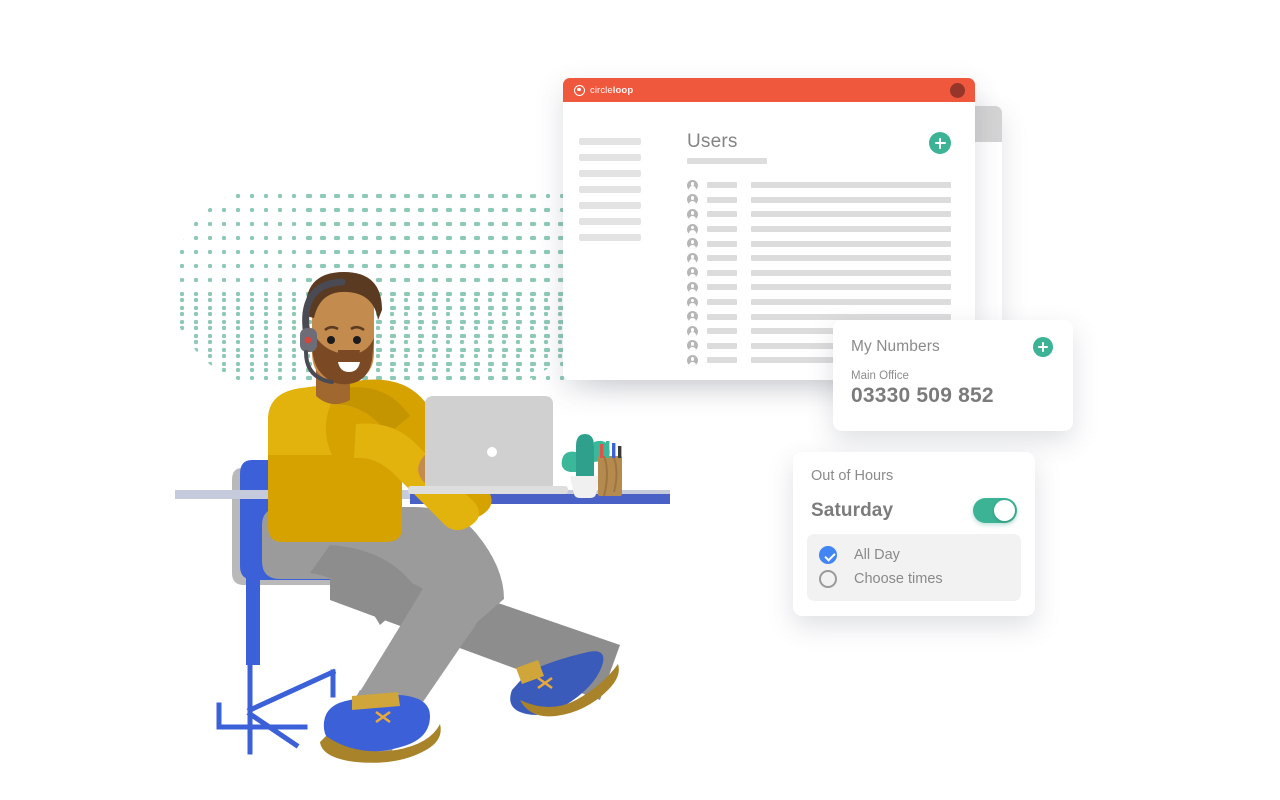  Describe the element at coordinates (372, 410) in the screenshot. I see `sweater-collar-shade` at that location.